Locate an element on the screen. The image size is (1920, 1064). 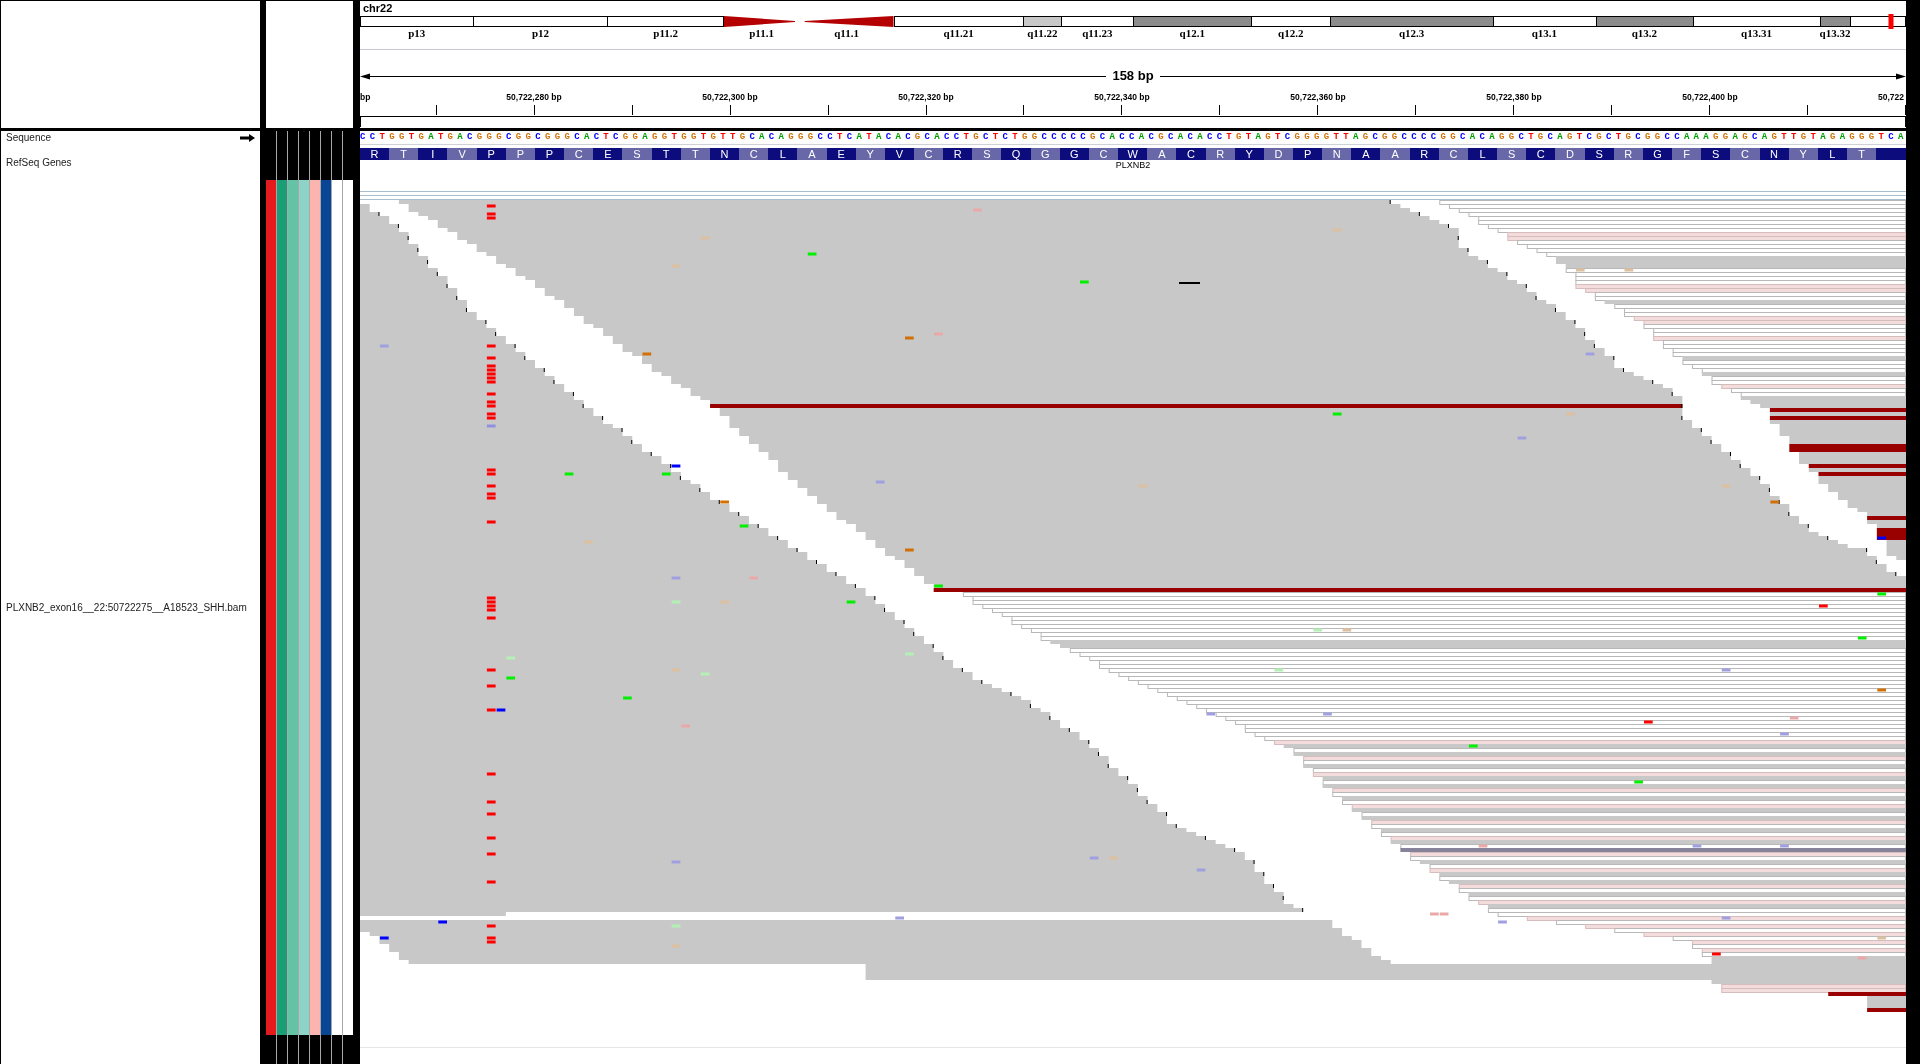
amino-acid: N is located at coordinates (1337, 154).